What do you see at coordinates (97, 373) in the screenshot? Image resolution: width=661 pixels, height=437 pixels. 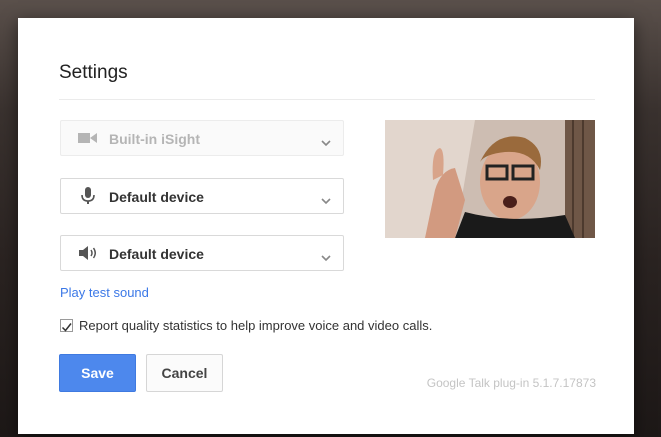 I see `save-button: Save` at bounding box center [97, 373].